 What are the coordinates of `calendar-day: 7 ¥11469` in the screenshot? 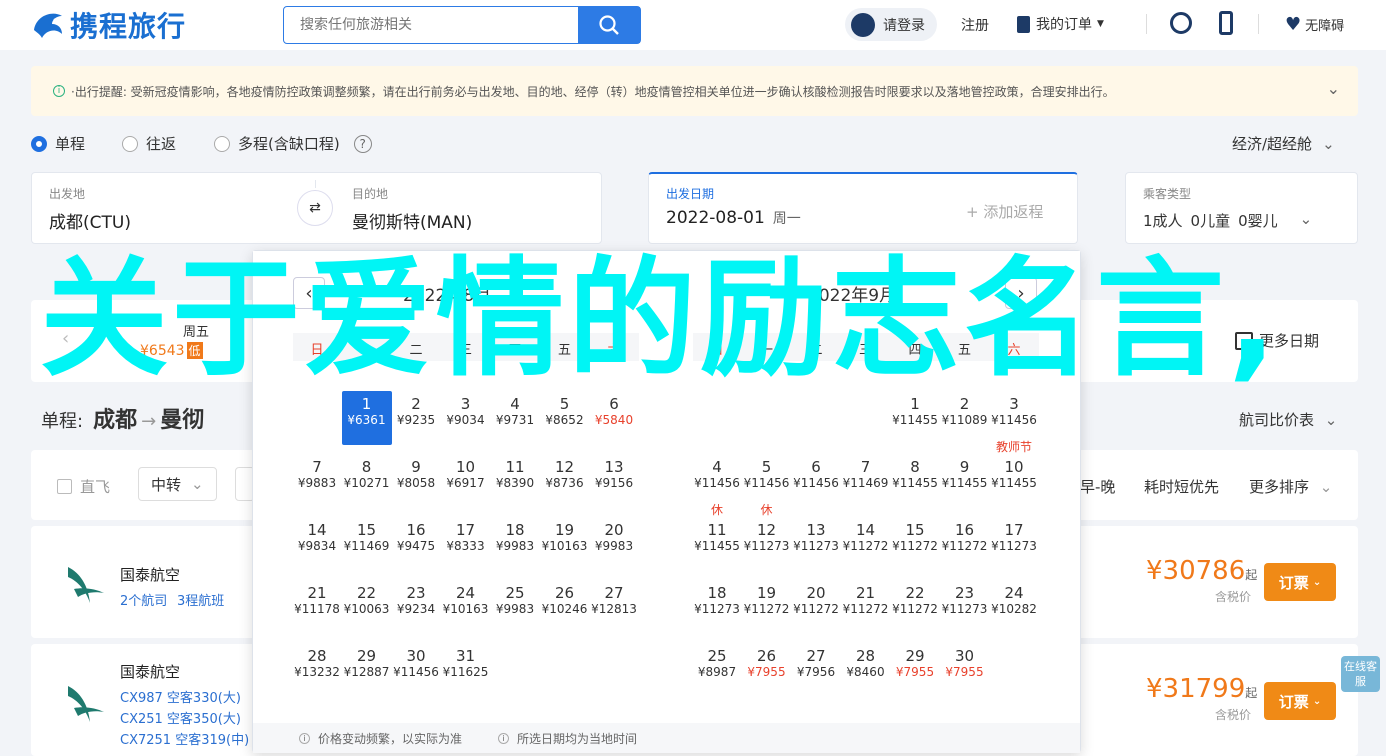 It's located at (866, 481).